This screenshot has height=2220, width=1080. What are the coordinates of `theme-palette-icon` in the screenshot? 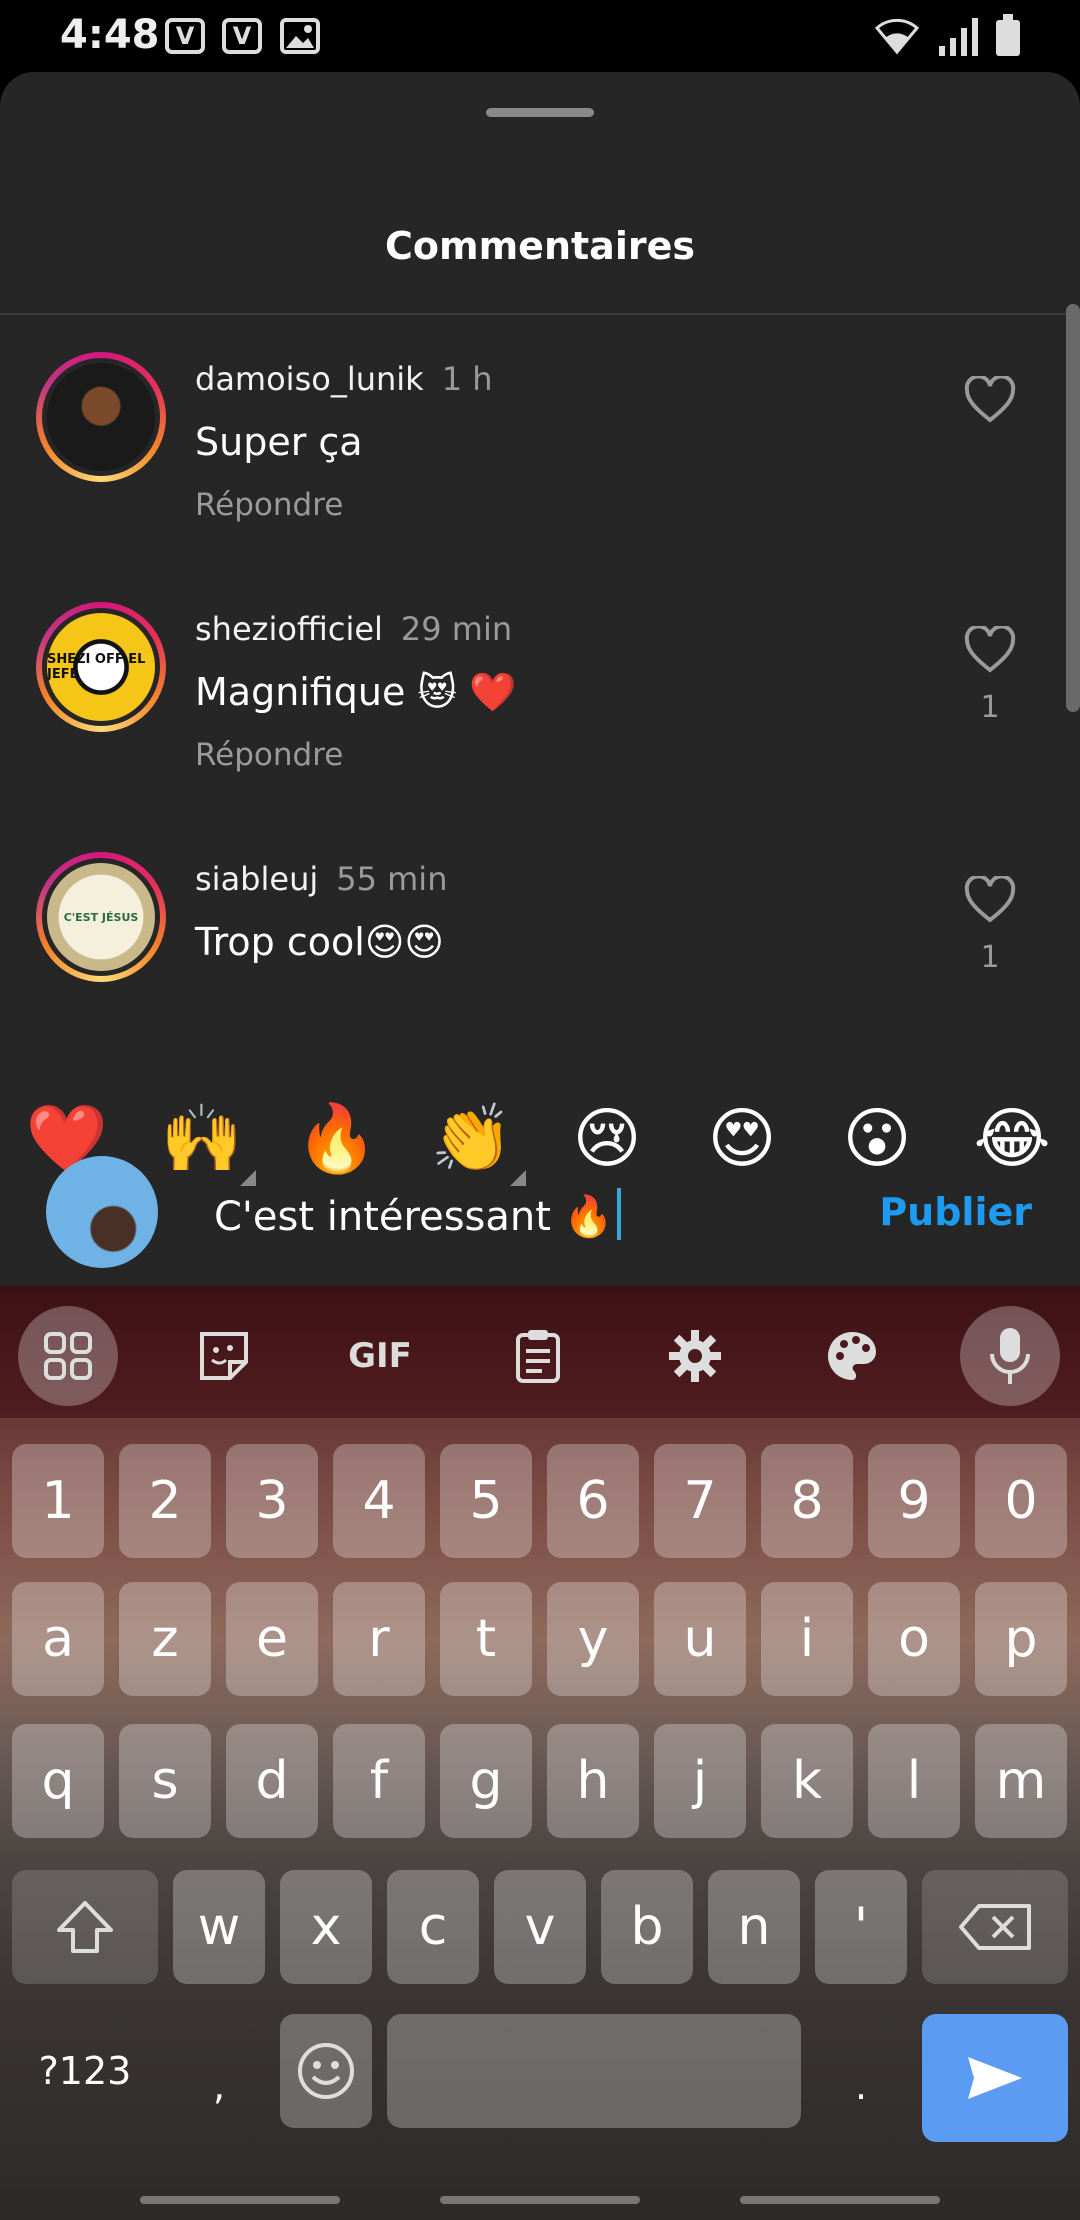 It's located at (852, 1356).